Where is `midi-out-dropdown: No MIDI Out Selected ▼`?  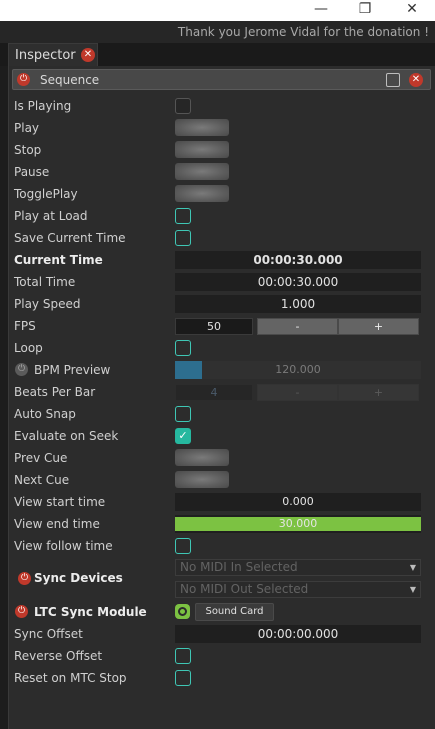
midi-out-dropdown: No MIDI Out Selected ▼ is located at coordinates (298, 589).